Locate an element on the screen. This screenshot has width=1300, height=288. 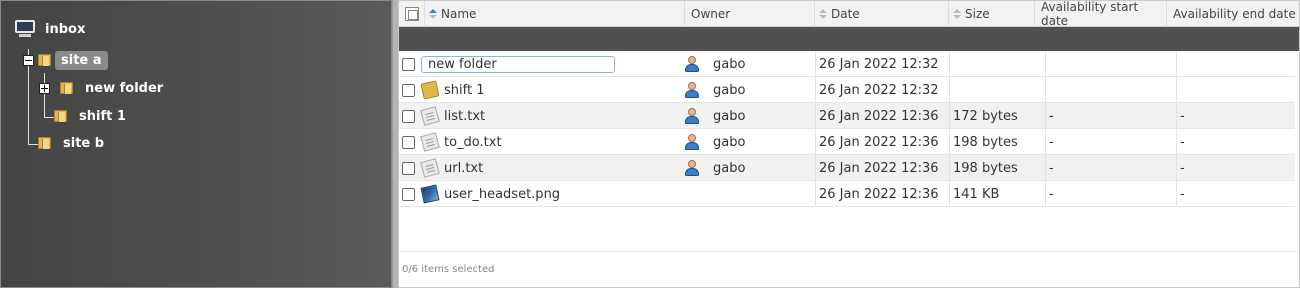
date-cell: 26 Jan 2022 12:32 is located at coordinates (879, 64).